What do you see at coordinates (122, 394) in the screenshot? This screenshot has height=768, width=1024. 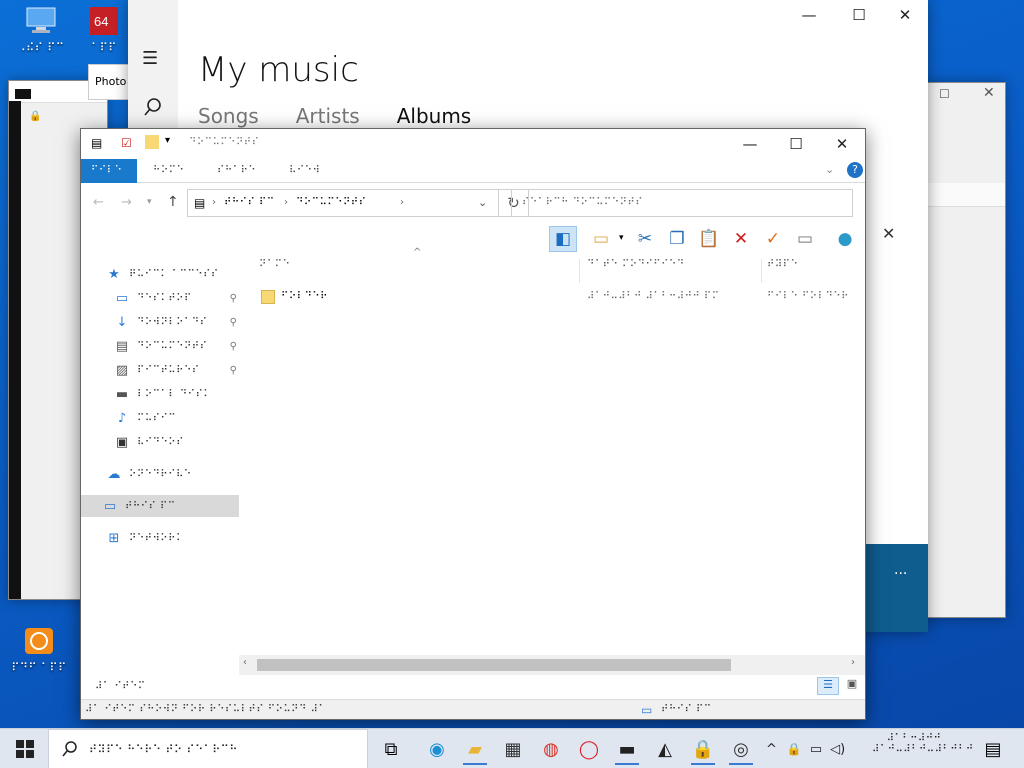 I see `local-disk-icon: ▬` at bounding box center [122, 394].